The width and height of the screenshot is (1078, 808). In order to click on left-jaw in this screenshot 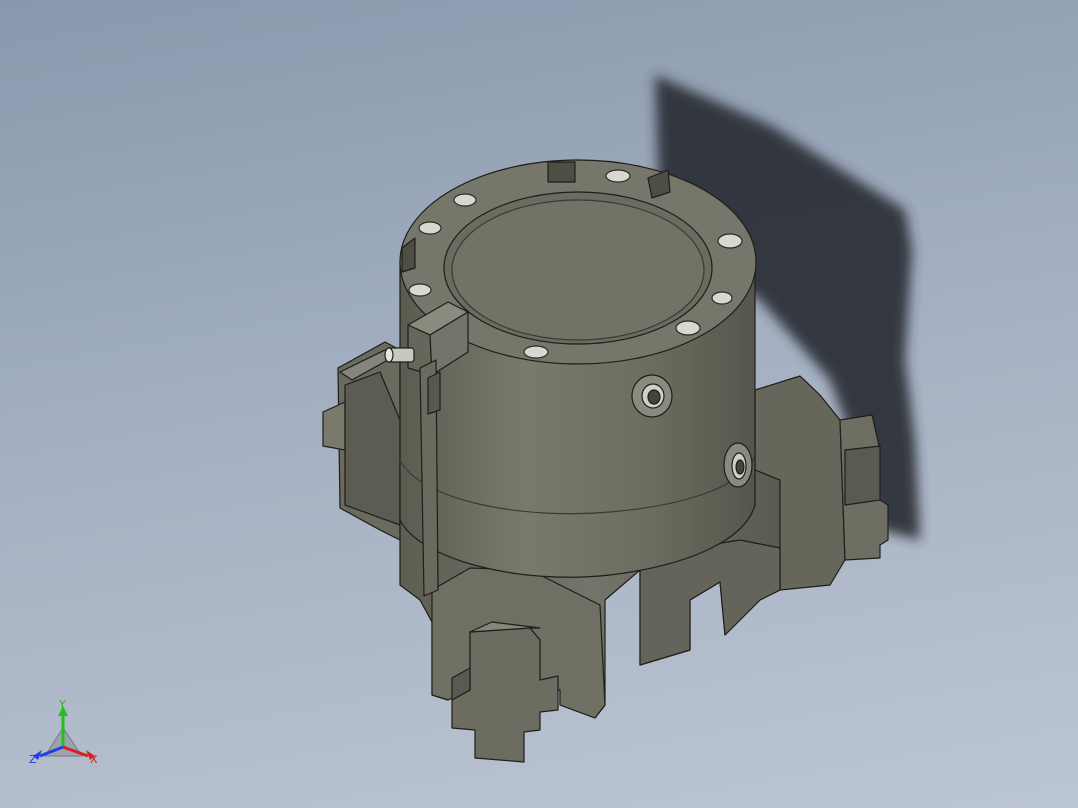, I will do `click(361, 441)`.